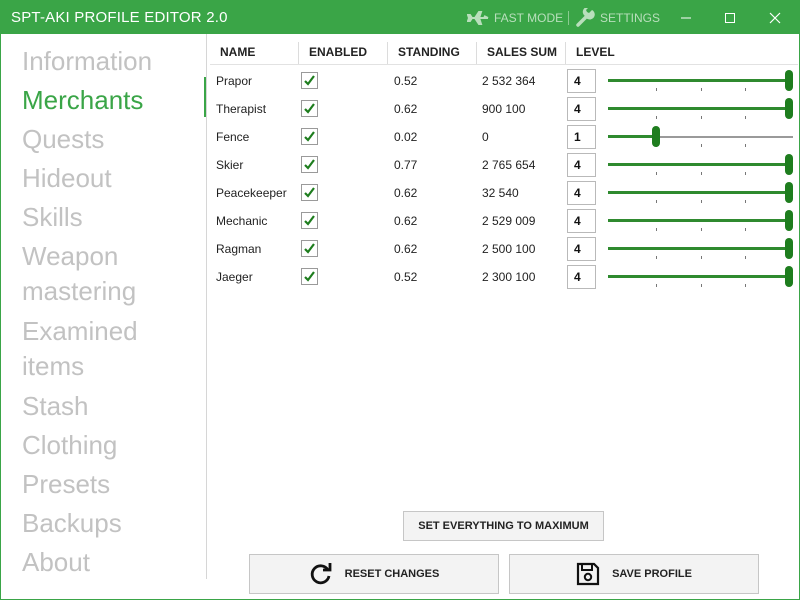 Image resolution: width=800 pixels, height=600 pixels. Describe the element at coordinates (67, 178) in the screenshot. I see `nav-item-hideout: Hideout` at that location.